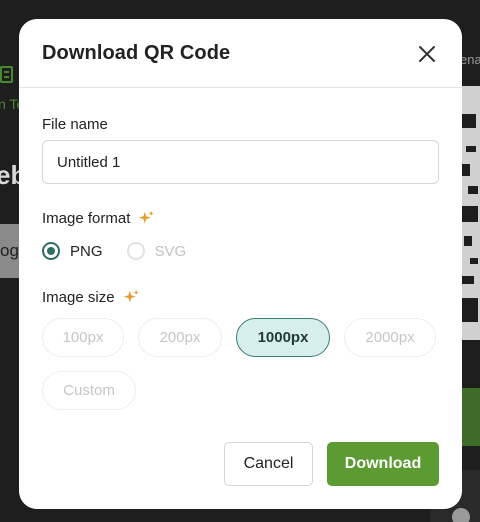  What do you see at coordinates (283, 337) in the screenshot?
I see `size-option-1000px: 1000px` at bounding box center [283, 337].